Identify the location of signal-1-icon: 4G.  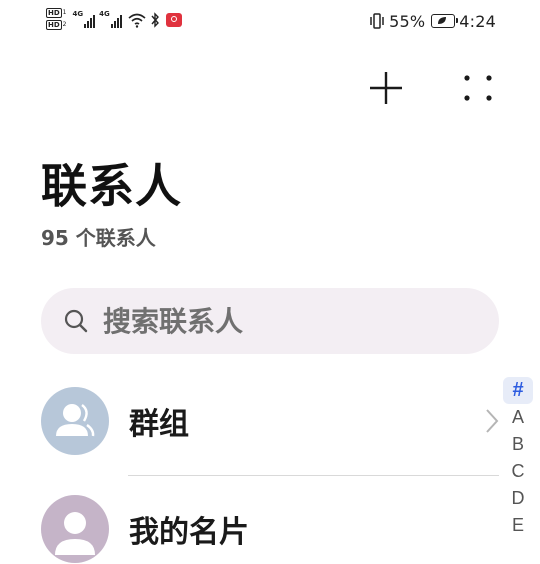
(84, 18).